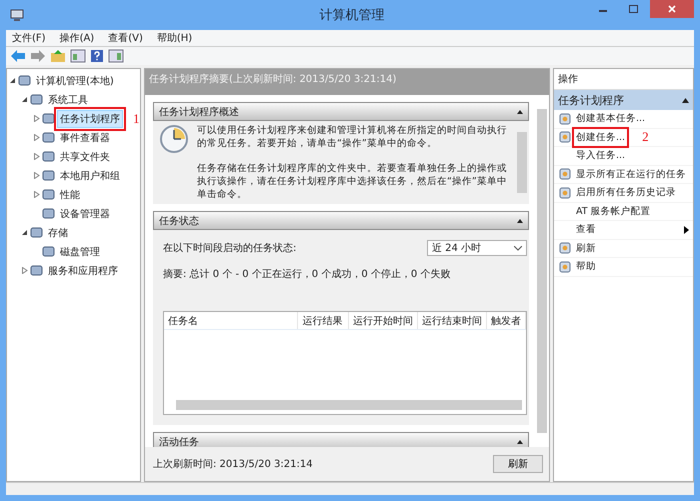  Describe the element at coordinates (85, 213) in the screenshot. I see `tree-item: 设备管理器` at that location.